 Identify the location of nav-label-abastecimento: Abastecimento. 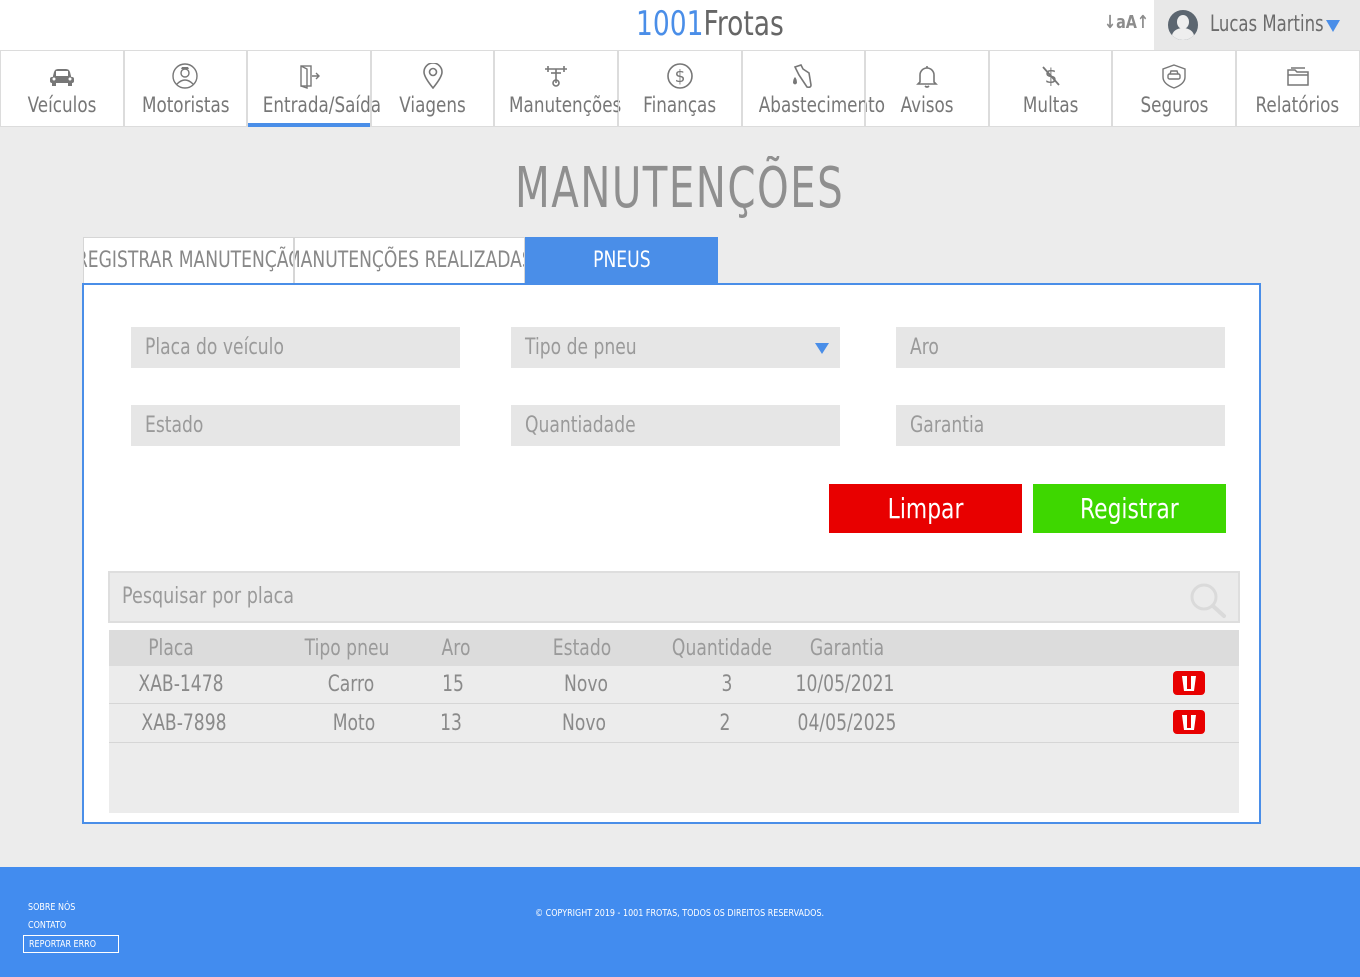
(821, 105).